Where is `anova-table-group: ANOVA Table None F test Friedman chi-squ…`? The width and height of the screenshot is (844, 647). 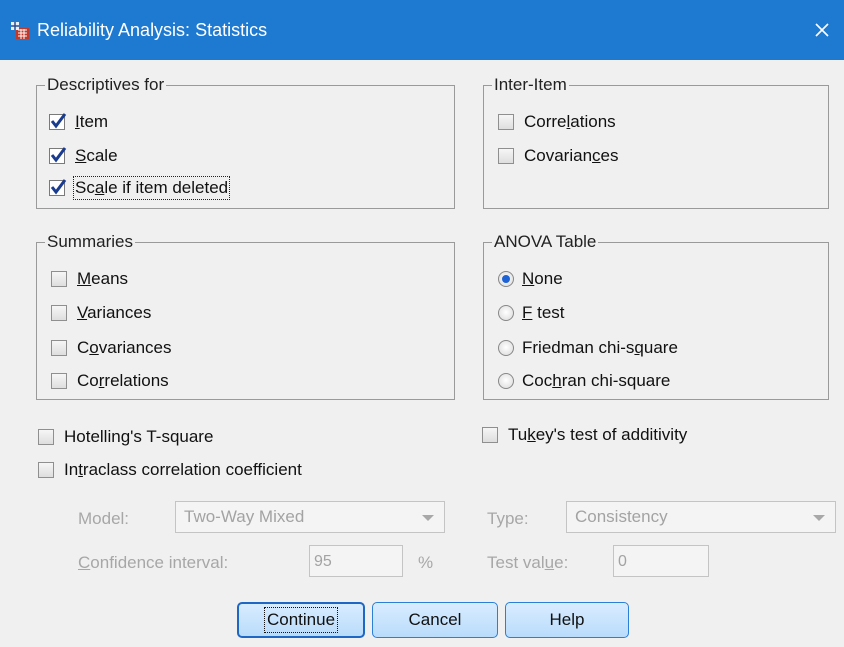 anova-table-group: ANOVA Table None F test Friedman chi-squ… is located at coordinates (656, 316).